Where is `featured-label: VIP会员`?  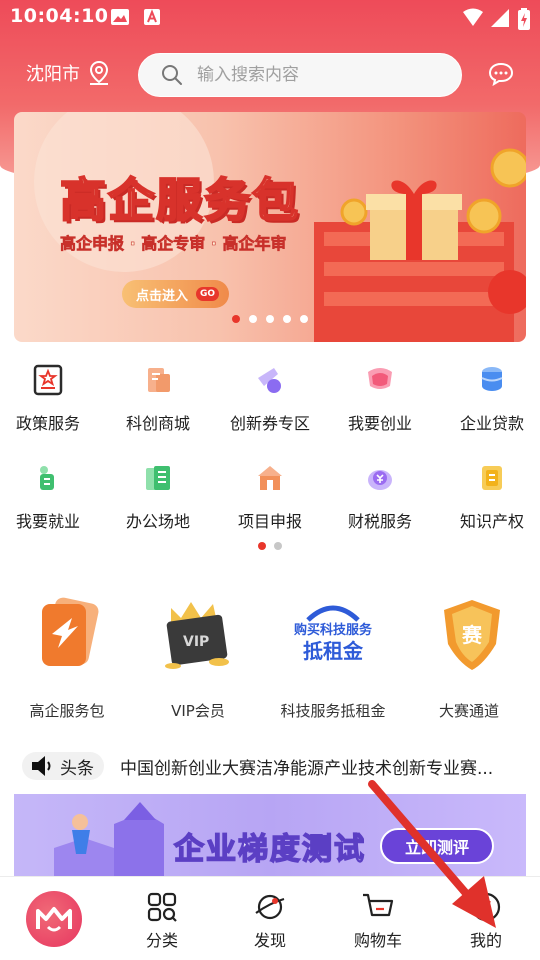 featured-label: VIP会员 is located at coordinates (198, 711).